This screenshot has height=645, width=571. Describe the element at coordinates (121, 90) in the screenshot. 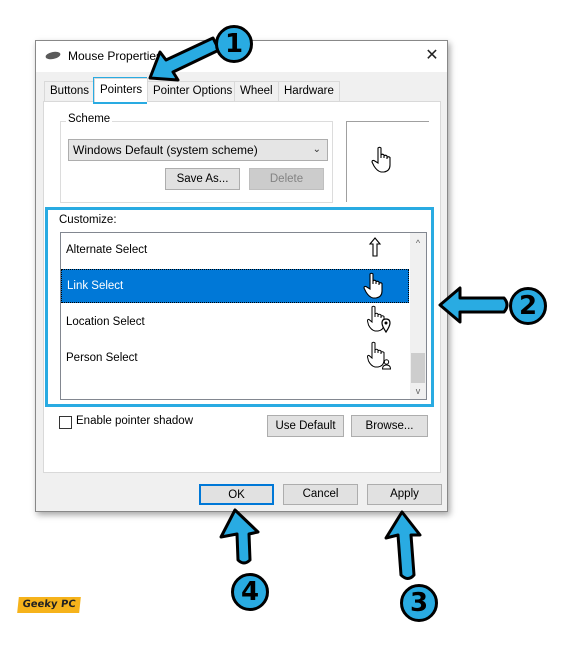

I see `tab-pointers: Pointers` at that location.